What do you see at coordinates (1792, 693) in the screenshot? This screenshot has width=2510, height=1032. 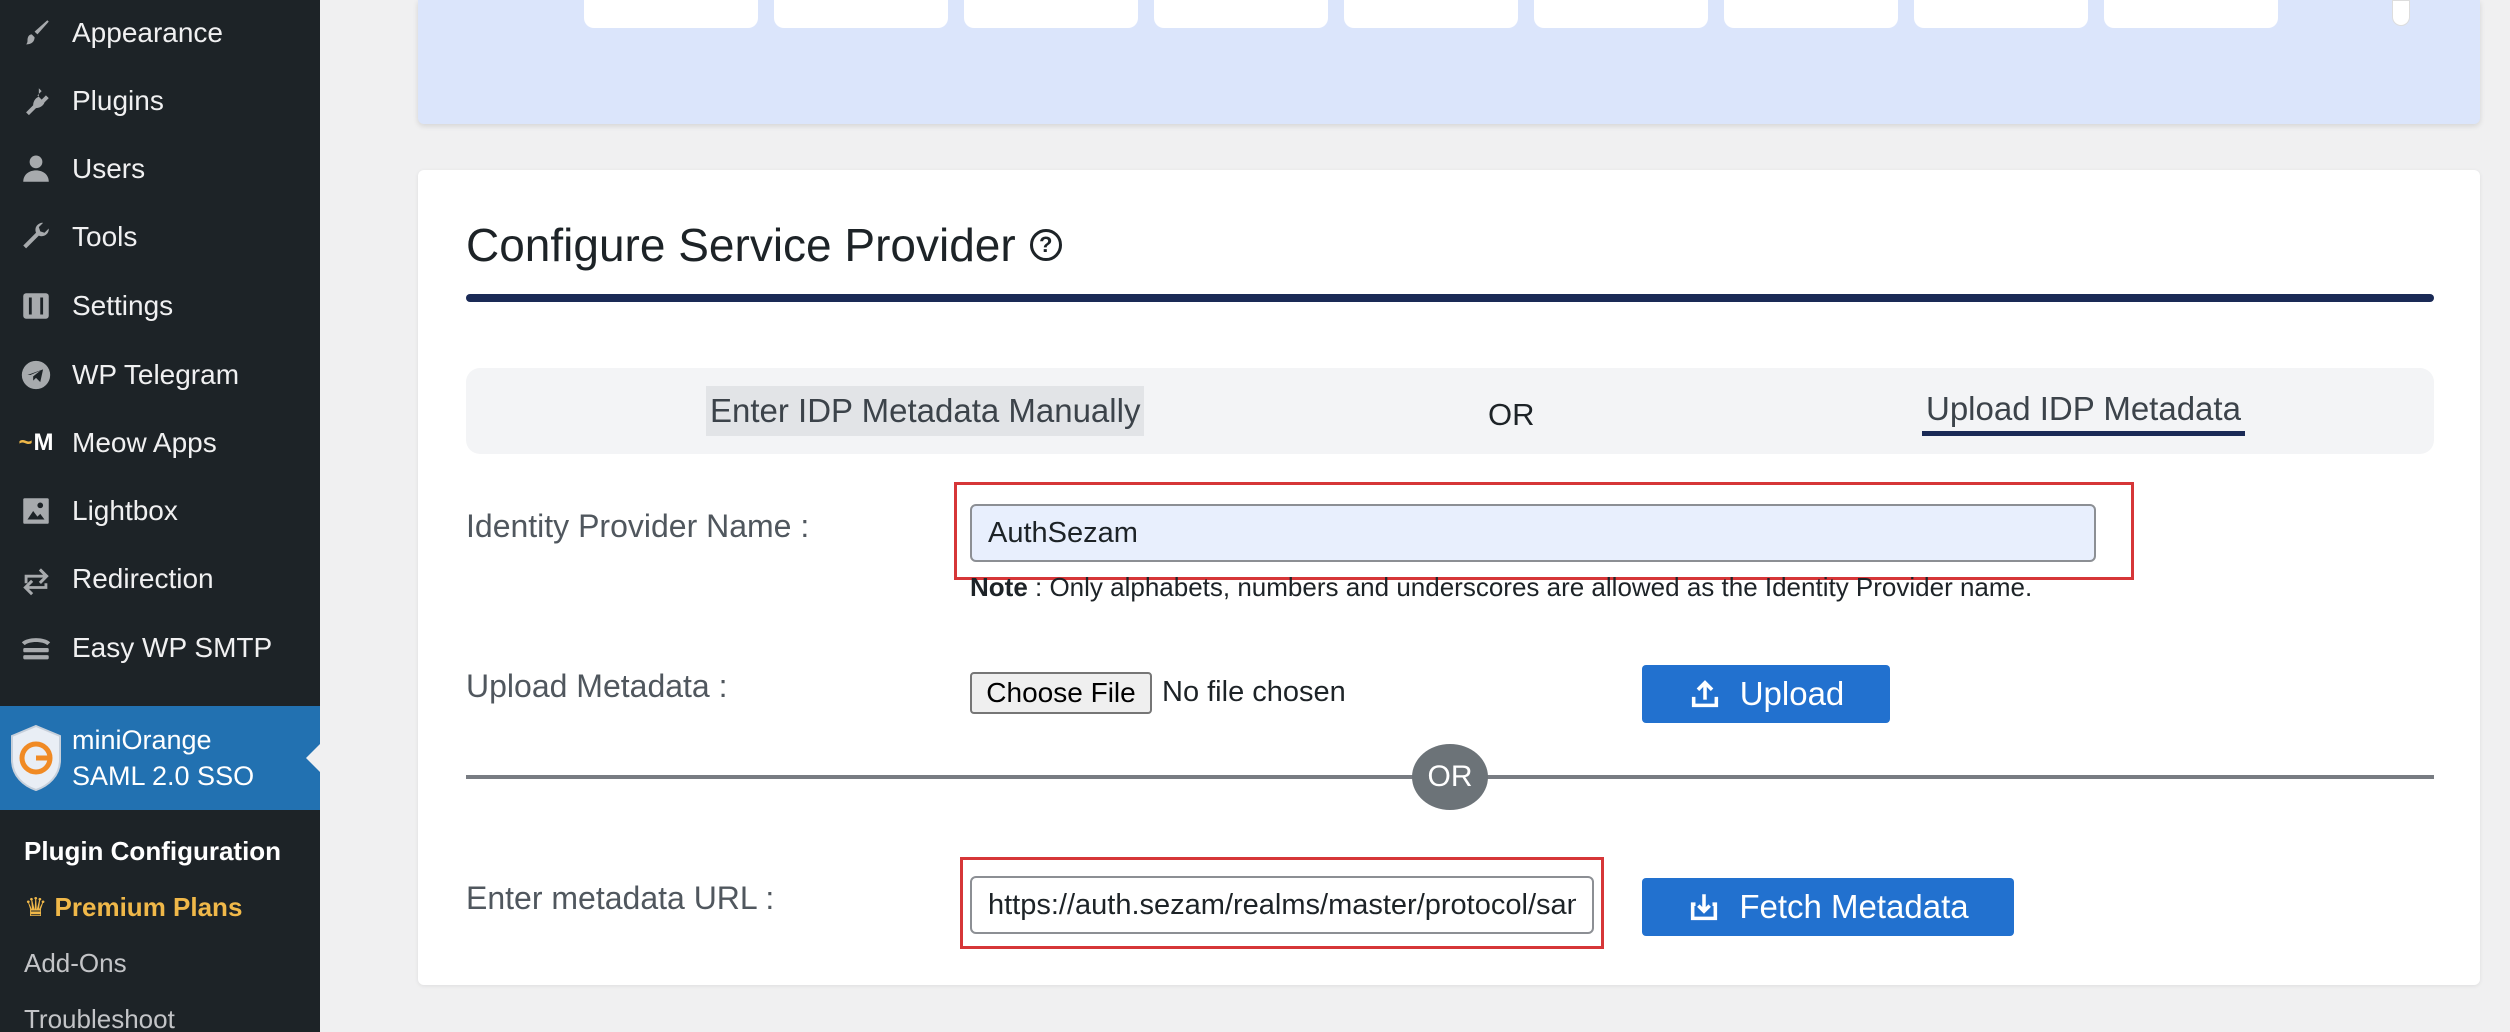 I see `upload-button-label: Upload` at bounding box center [1792, 693].